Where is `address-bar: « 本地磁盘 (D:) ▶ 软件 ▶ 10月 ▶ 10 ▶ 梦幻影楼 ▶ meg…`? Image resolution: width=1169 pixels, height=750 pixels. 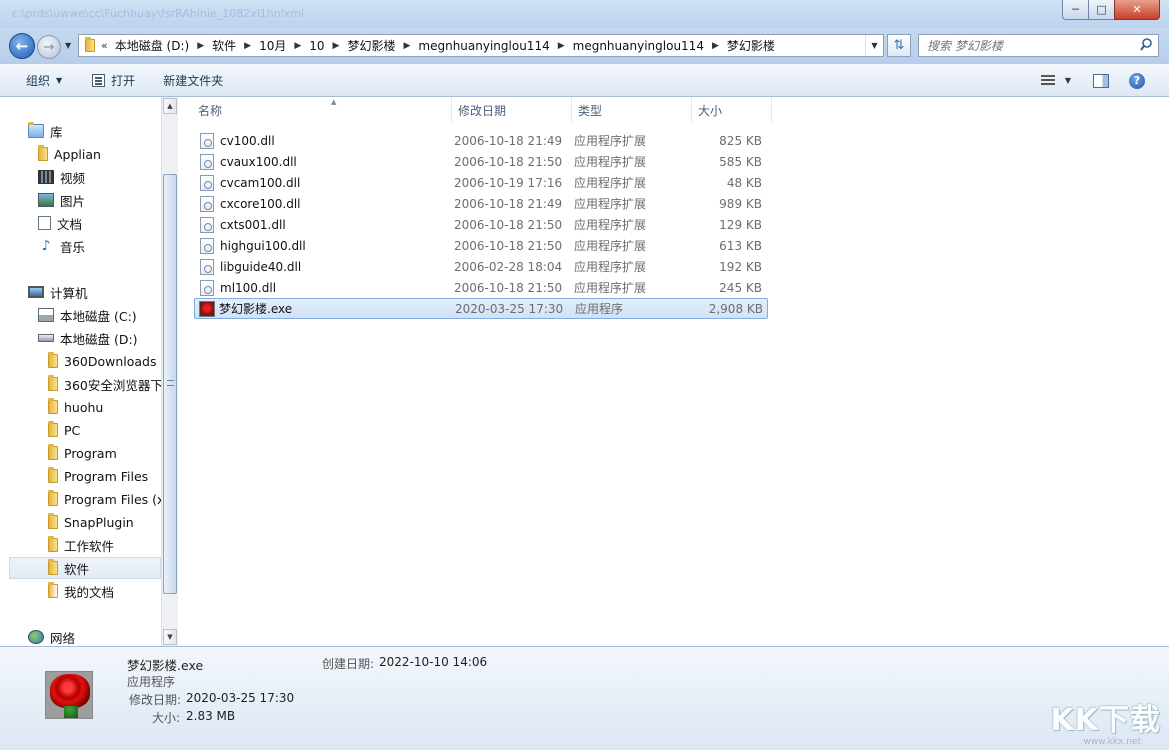 address-bar: « 本地磁盘 (D:) ▶ 软件 ▶ 10月 ▶ 10 ▶ 梦幻影楼 ▶ meg… is located at coordinates (481, 45).